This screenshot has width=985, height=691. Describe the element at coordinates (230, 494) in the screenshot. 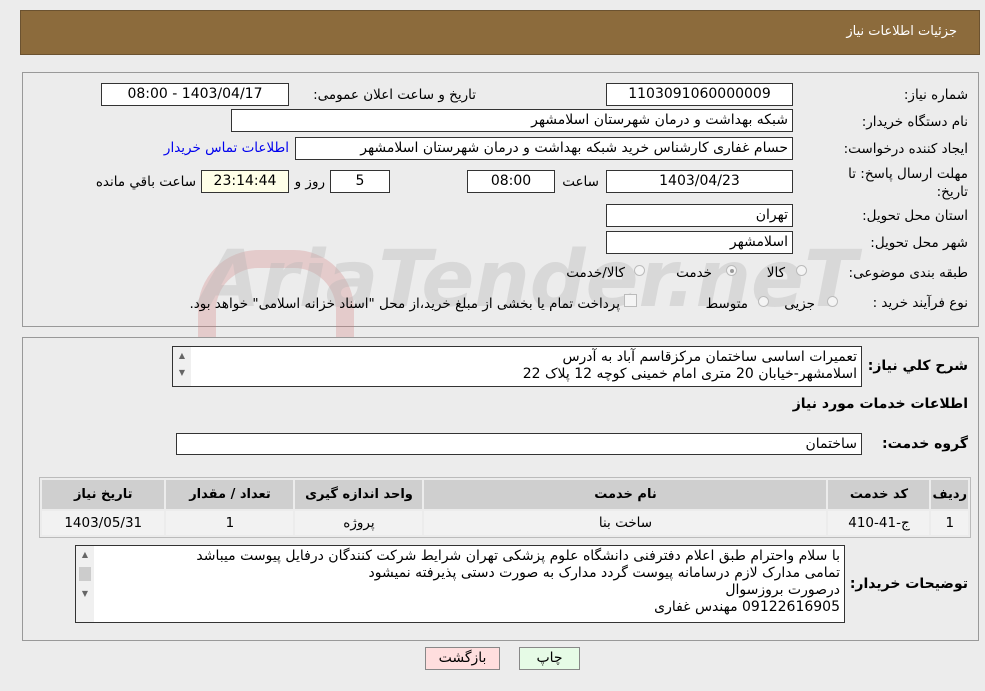

I see `col-qty: تعداد / مقدار` at that location.